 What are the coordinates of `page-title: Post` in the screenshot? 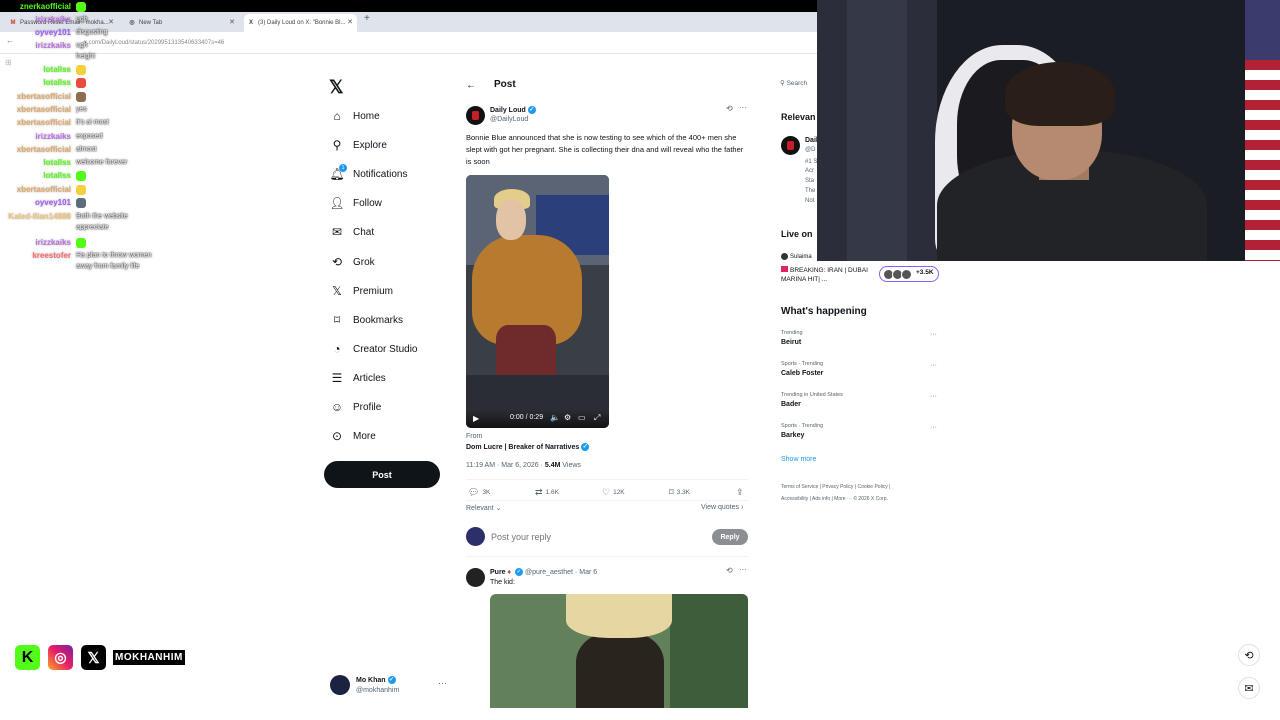 It's located at (505, 84).